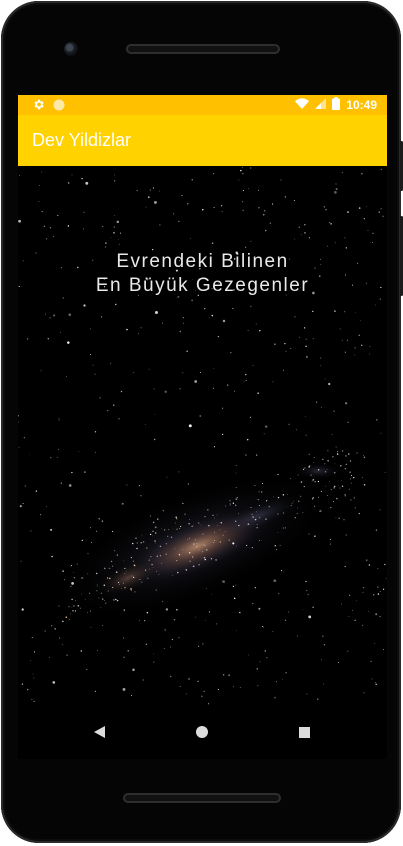  What do you see at coordinates (71, 49) in the screenshot?
I see `front-camera` at bounding box center [71, 49].